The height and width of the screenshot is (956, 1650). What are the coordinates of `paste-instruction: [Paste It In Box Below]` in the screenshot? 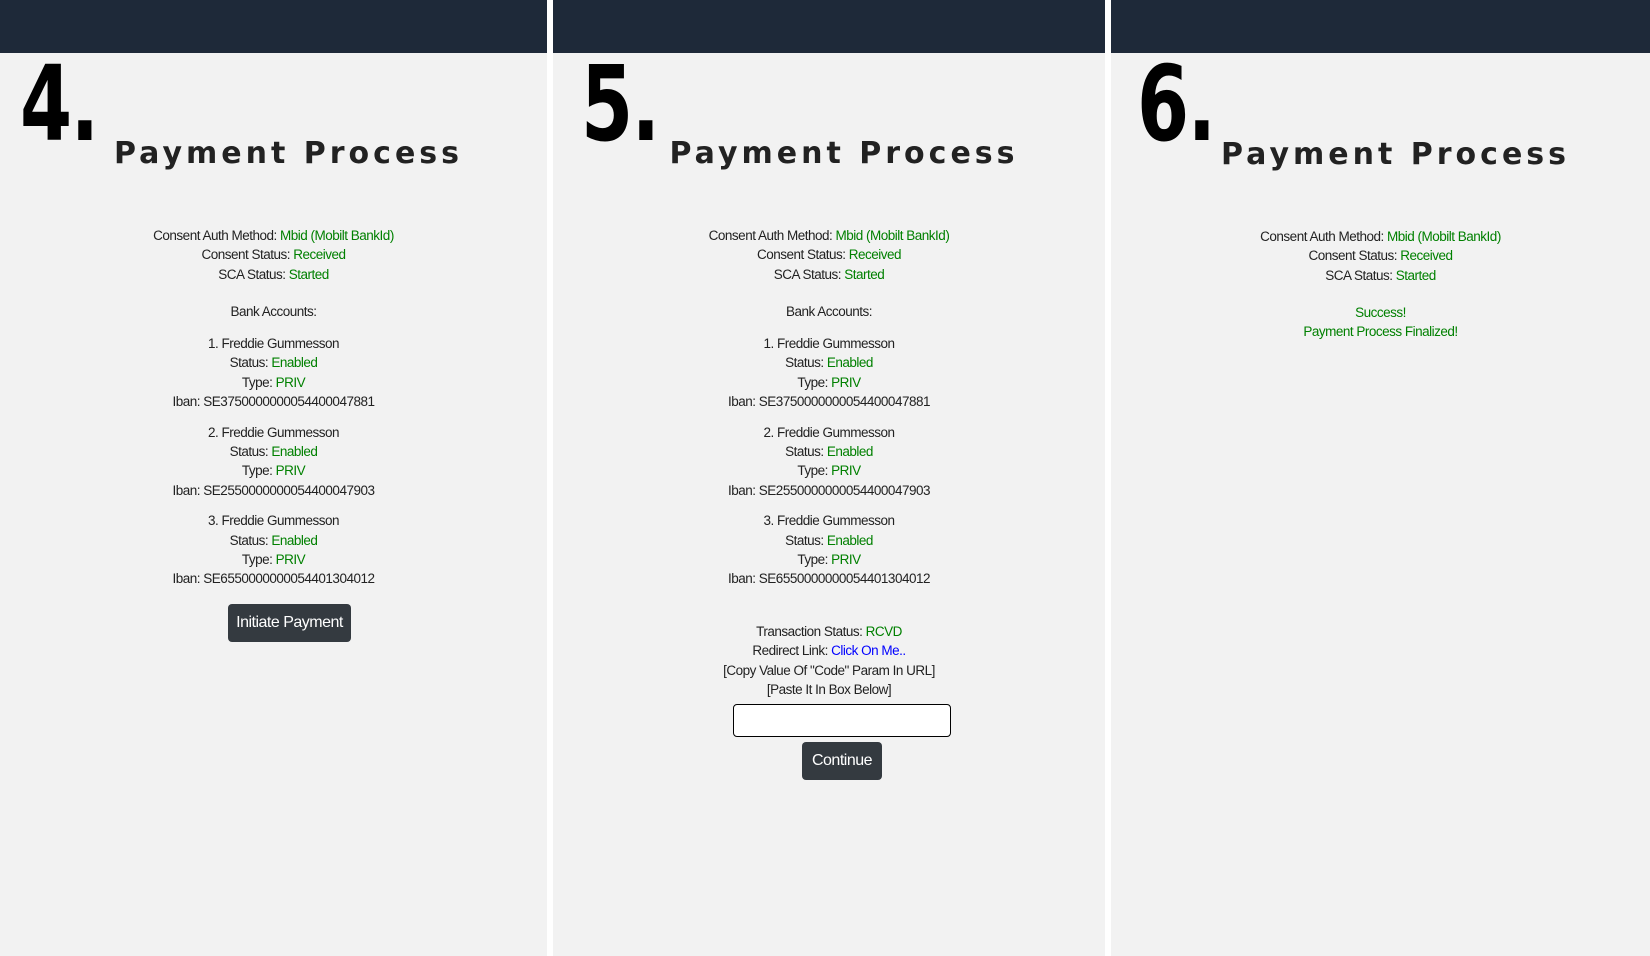 It's located at (829, 690).